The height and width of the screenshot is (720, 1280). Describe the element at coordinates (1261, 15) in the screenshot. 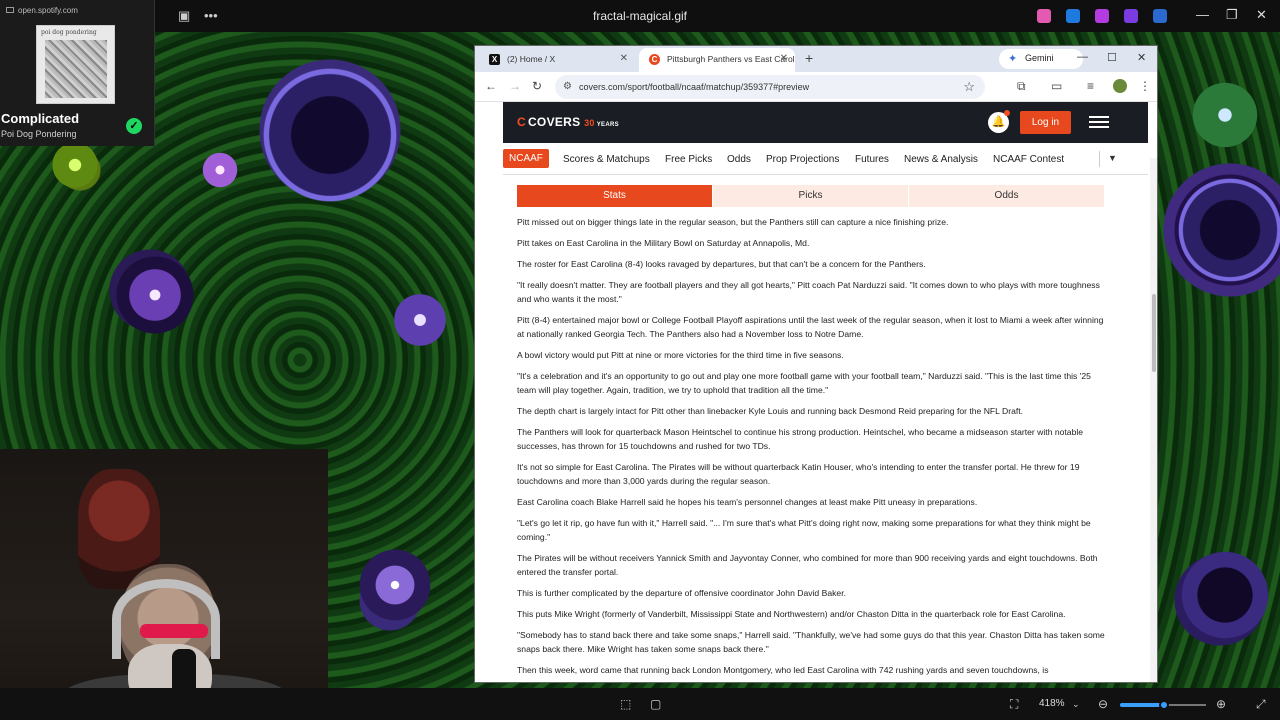

I see `close-icon: ✕` at that location.